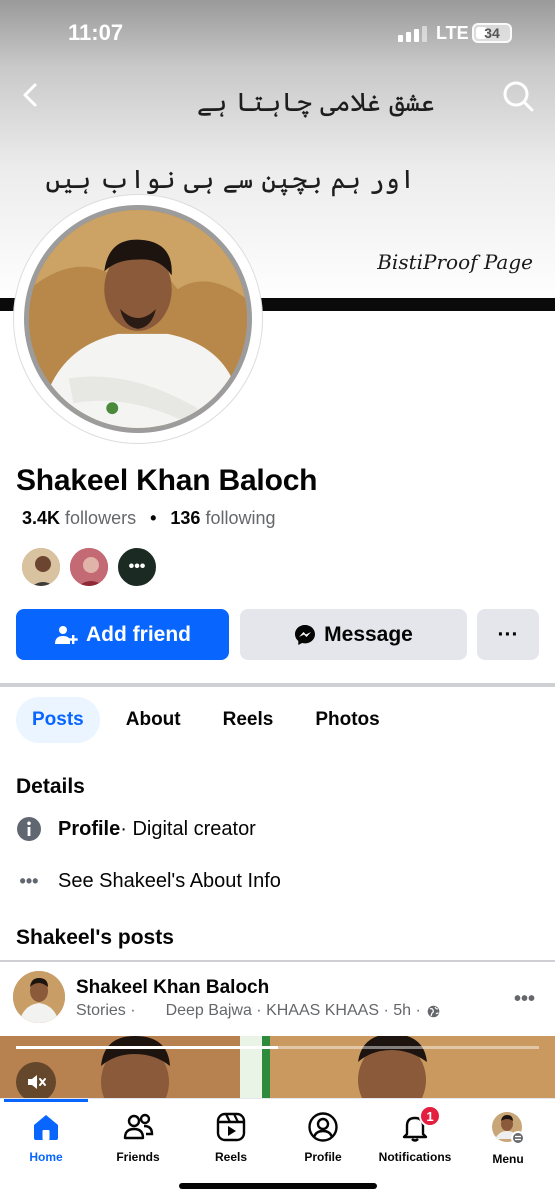  Describe the element at coordinates (96, 32) in the screenshot. I see `status-time: 11:07` at that location.